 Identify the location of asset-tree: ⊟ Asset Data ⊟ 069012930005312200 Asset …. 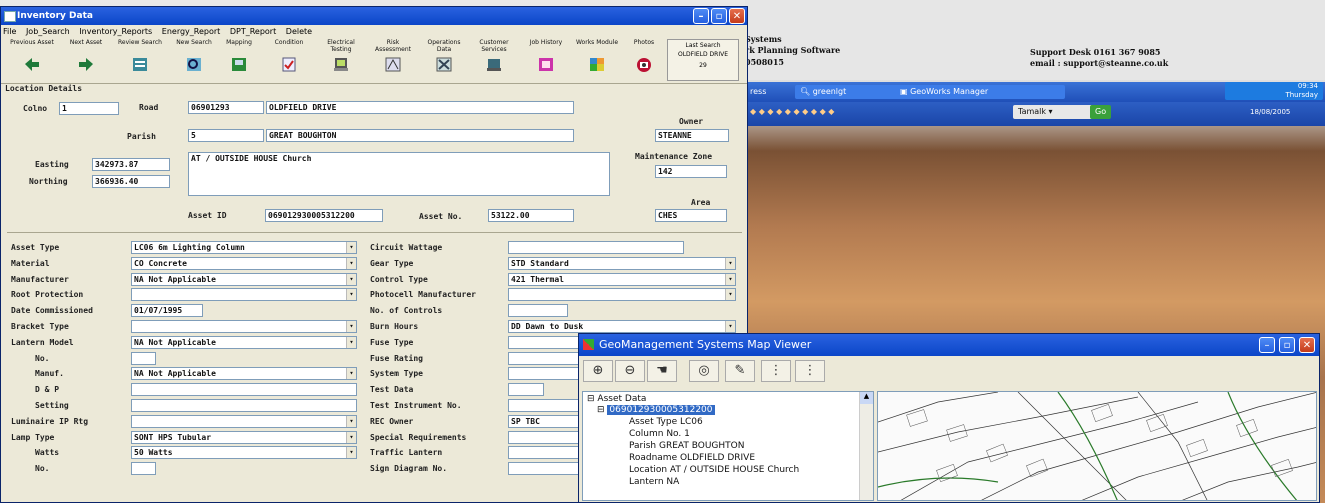
(728, 446).